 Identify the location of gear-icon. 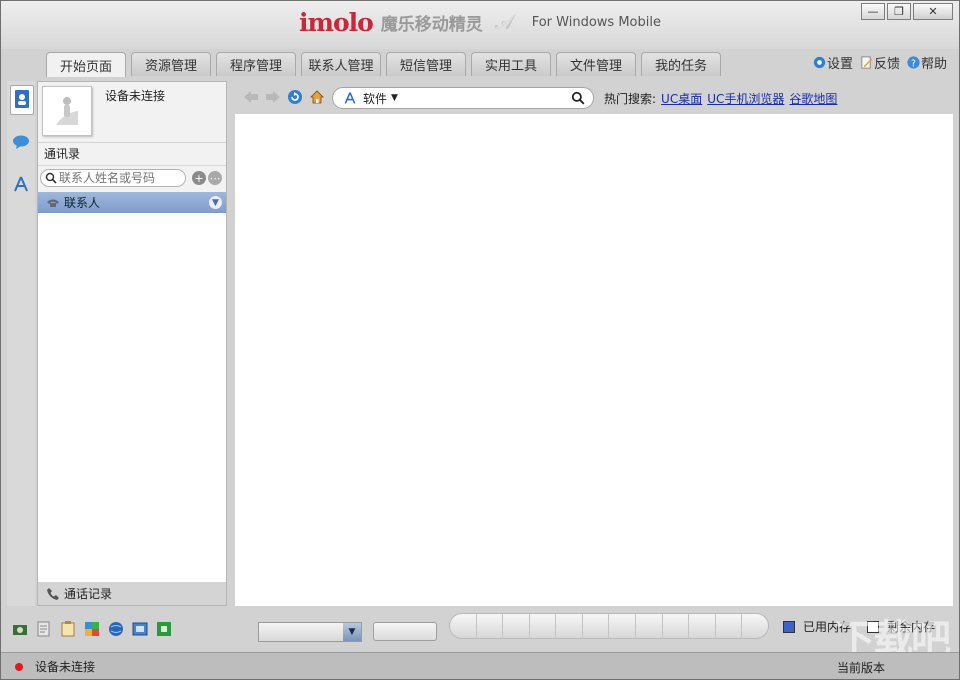
(819, 62).